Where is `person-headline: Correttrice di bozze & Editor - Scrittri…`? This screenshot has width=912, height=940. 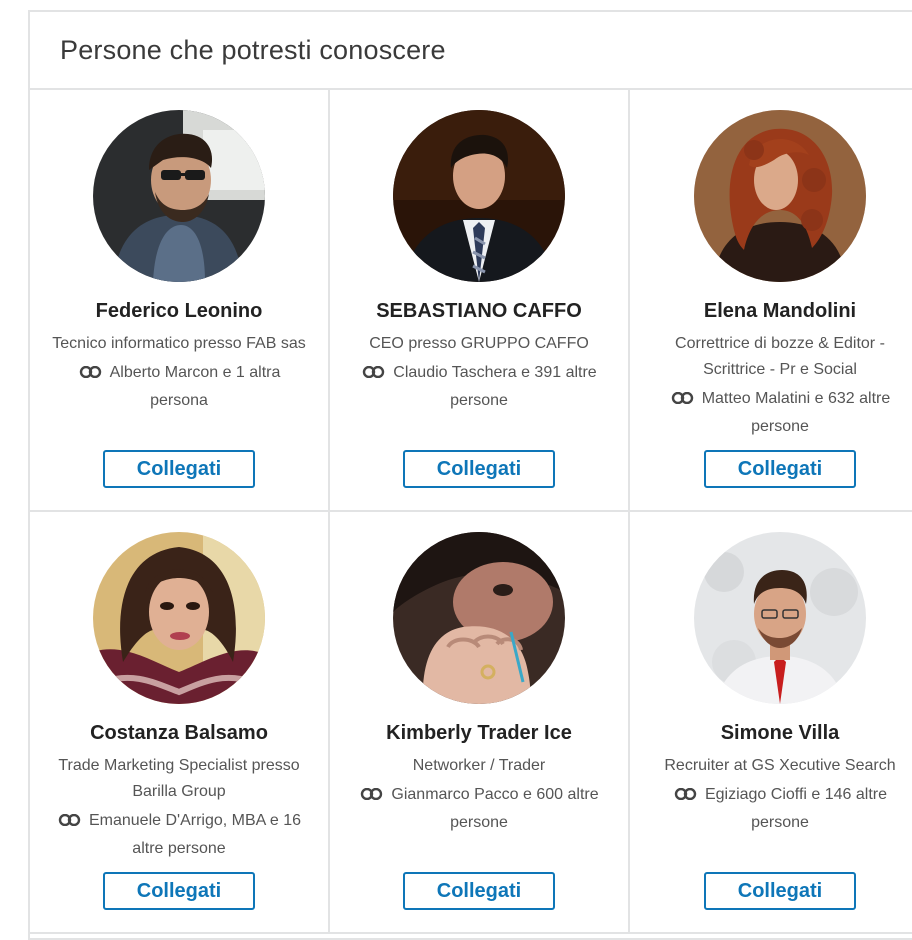
person-headline: Correttrice di bozze & Editor - Scrittri… is located at coordinates (780, 356).